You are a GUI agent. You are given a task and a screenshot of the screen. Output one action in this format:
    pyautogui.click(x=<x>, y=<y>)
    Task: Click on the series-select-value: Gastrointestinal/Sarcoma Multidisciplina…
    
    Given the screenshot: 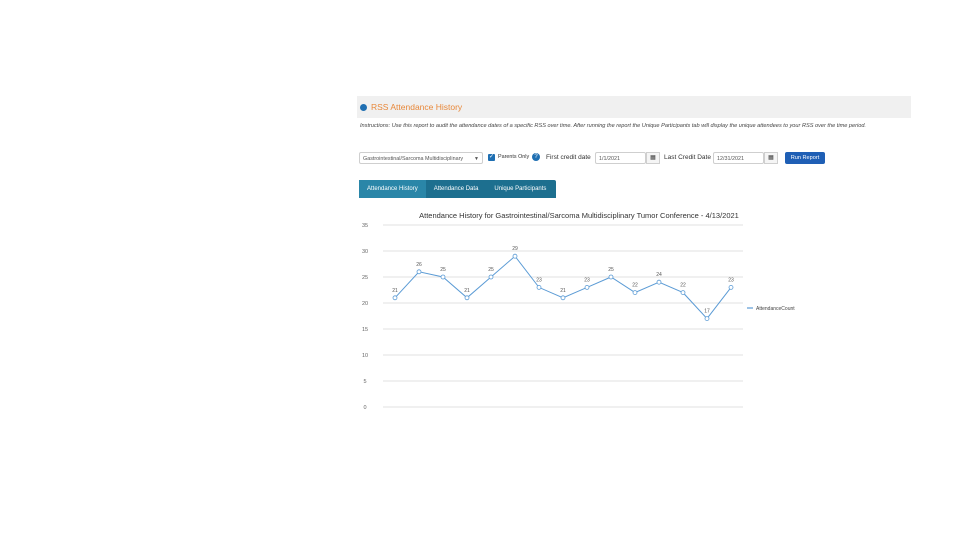 What is the action you would take?
    pyautogui.click(x=413, y=159)
    